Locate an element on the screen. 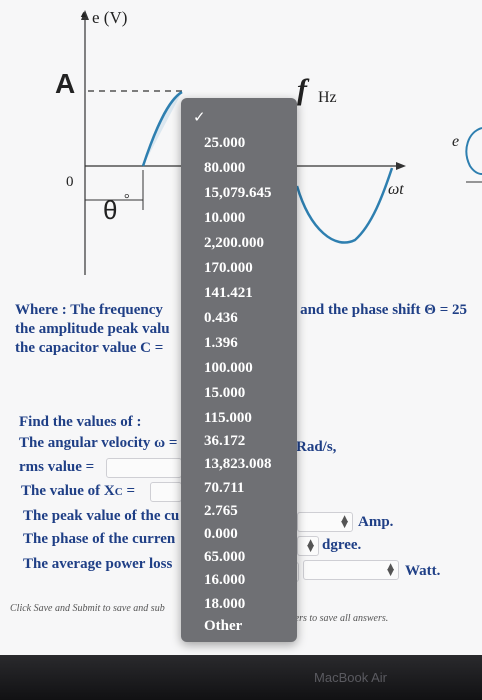  dropdown-option: 0.000 is located at coordinates (221, 534).